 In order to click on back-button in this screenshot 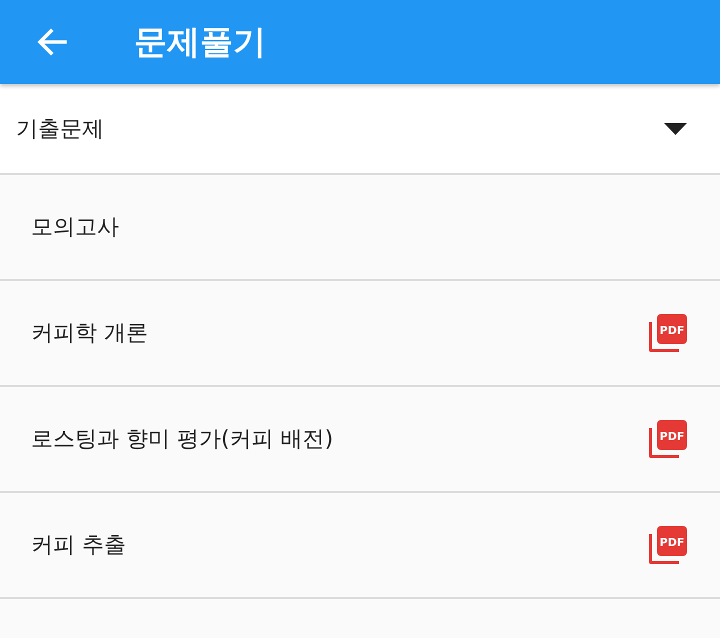, I will do `click(52, 42)`.